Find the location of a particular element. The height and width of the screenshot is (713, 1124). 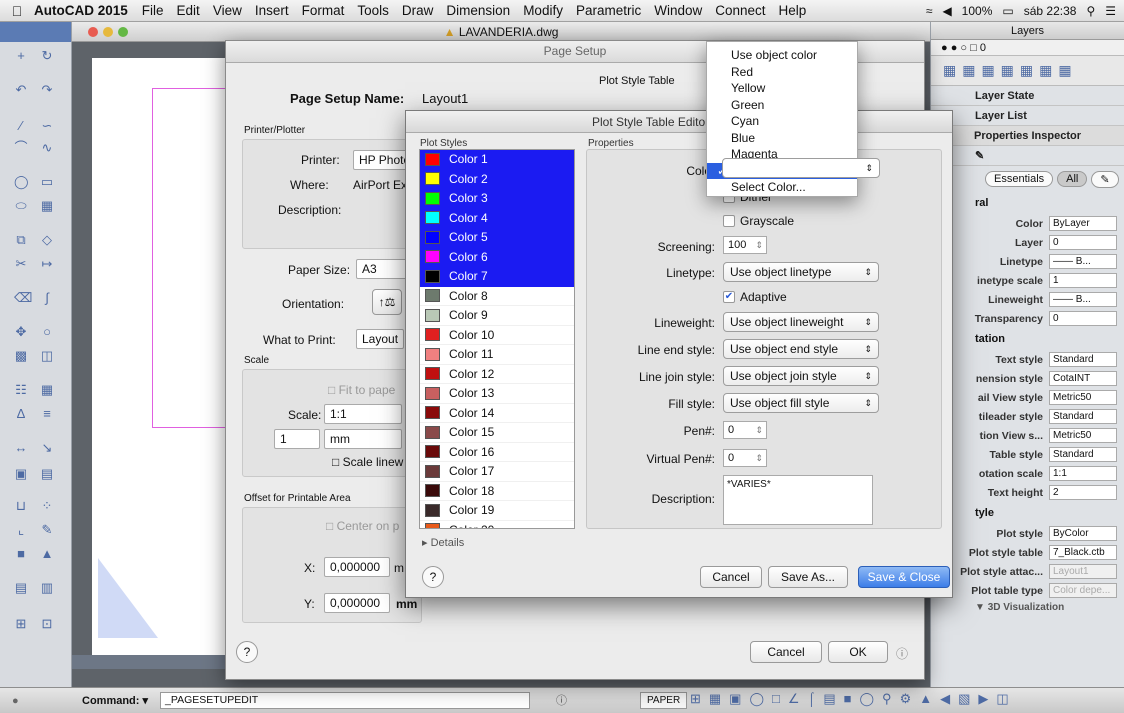

plot-style-item: Color 12 is located at coordinates (497, 374).